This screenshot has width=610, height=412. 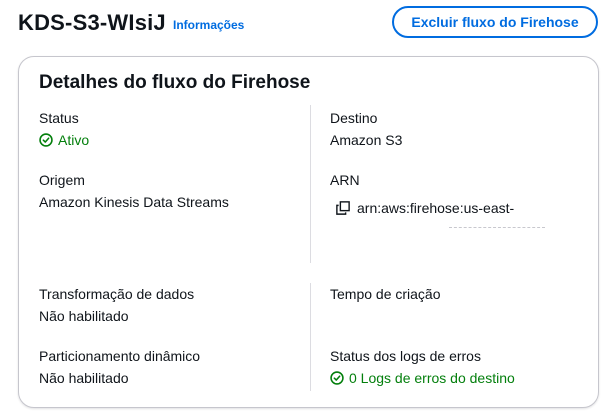 I want to click on arn-label: ARN, so click(x=345, y=180).